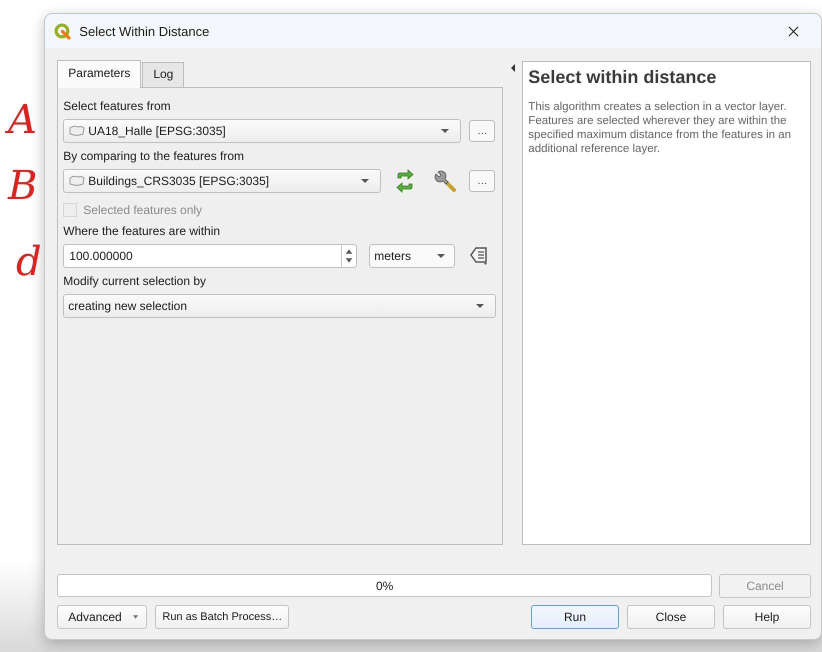 This screenshot has width=822, height=652. What do you see at coordinates (222, 181) in the screenshot?
I see `dropdown: Buildings_CRS3035 [EPSG:3035]` at bounding box center [222, 181].